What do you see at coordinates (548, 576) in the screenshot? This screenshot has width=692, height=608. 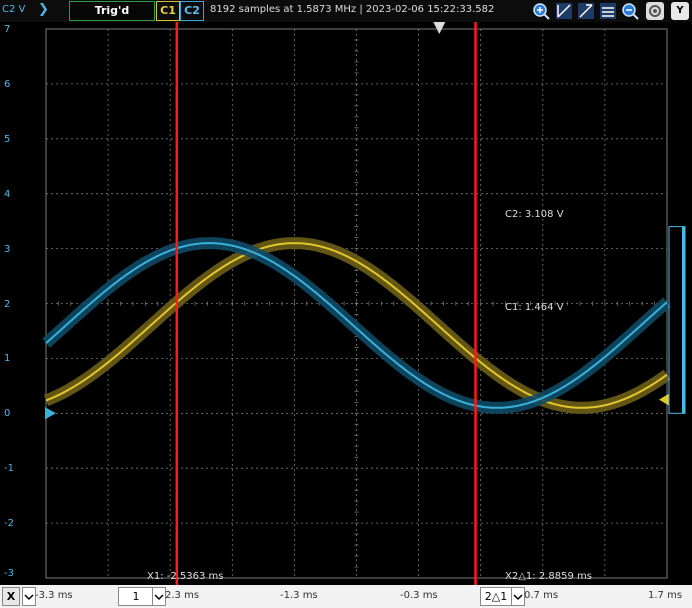 I see `x2-cursor-label: X2△1: 2.8859 ms` at bounding box center [548, 576].